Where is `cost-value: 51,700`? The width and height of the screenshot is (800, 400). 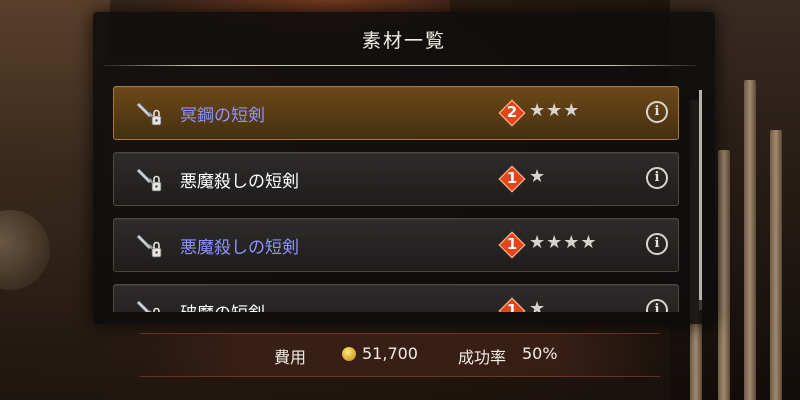 cost-value: 51,700 is located at coordinates (390, 353).